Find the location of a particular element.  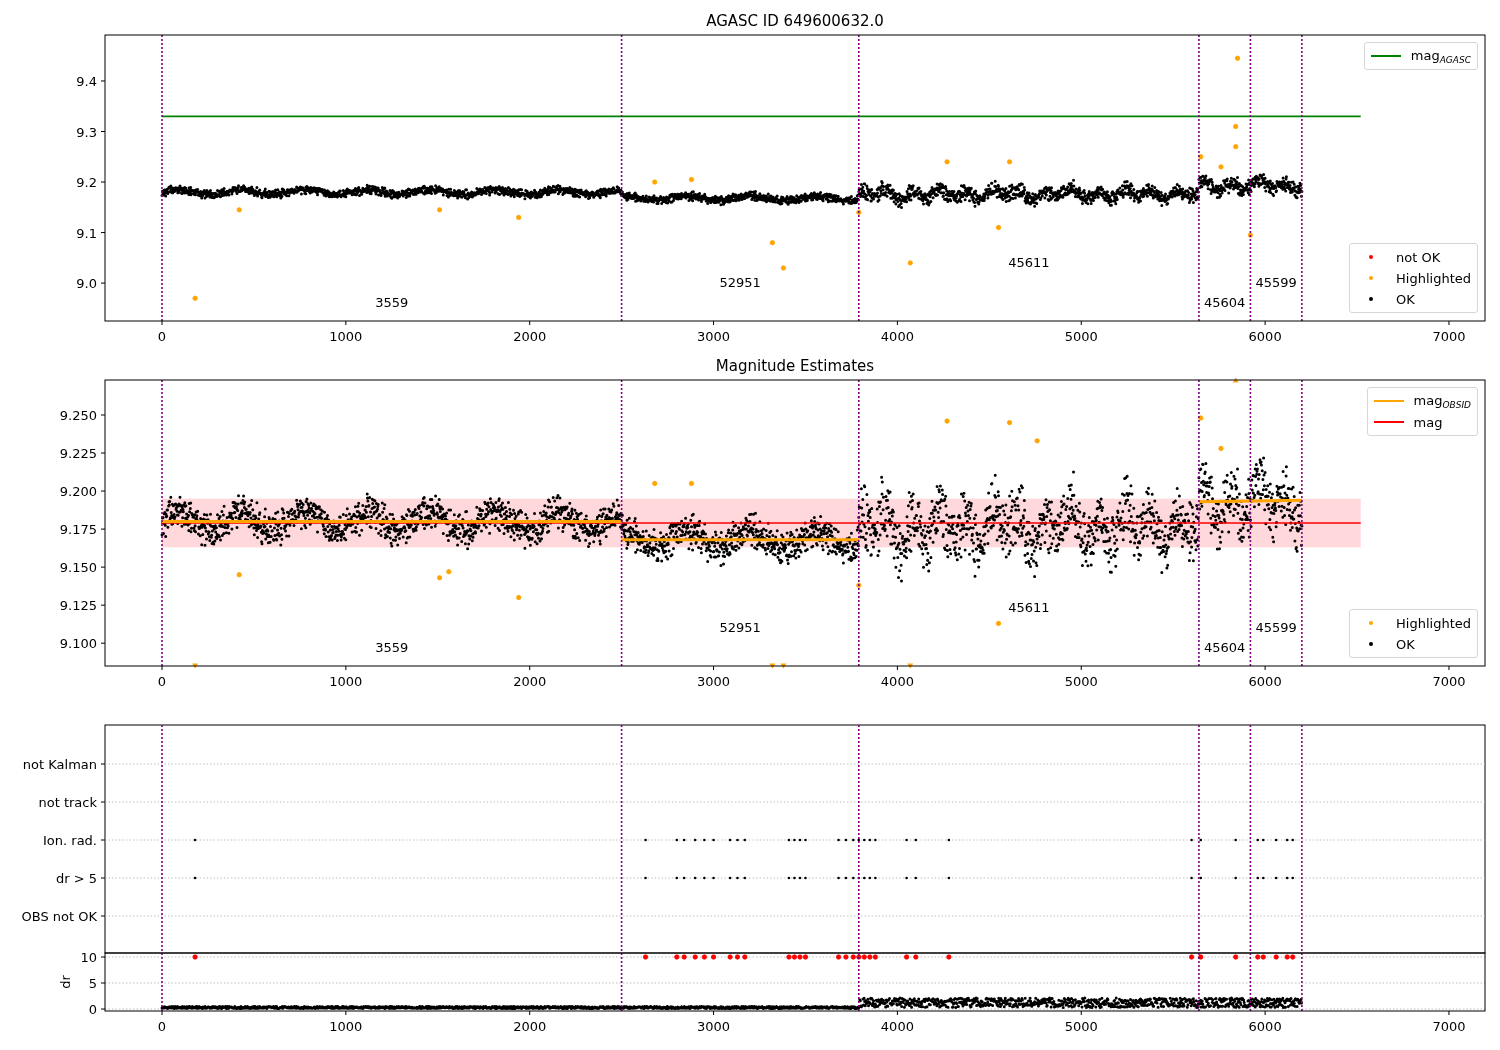

tick-label: 9.200 is located at coordinates (78, 492).